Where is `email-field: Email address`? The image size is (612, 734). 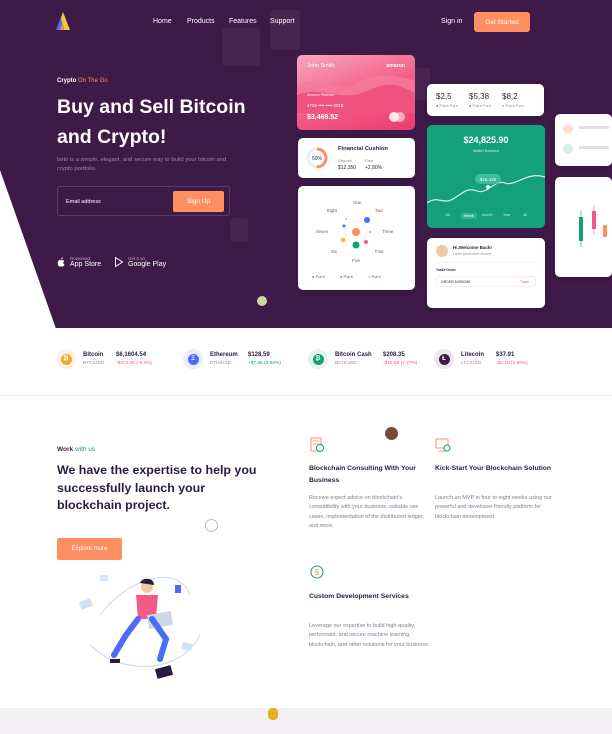
email-field: Email address is located at coordinates (83, 202).